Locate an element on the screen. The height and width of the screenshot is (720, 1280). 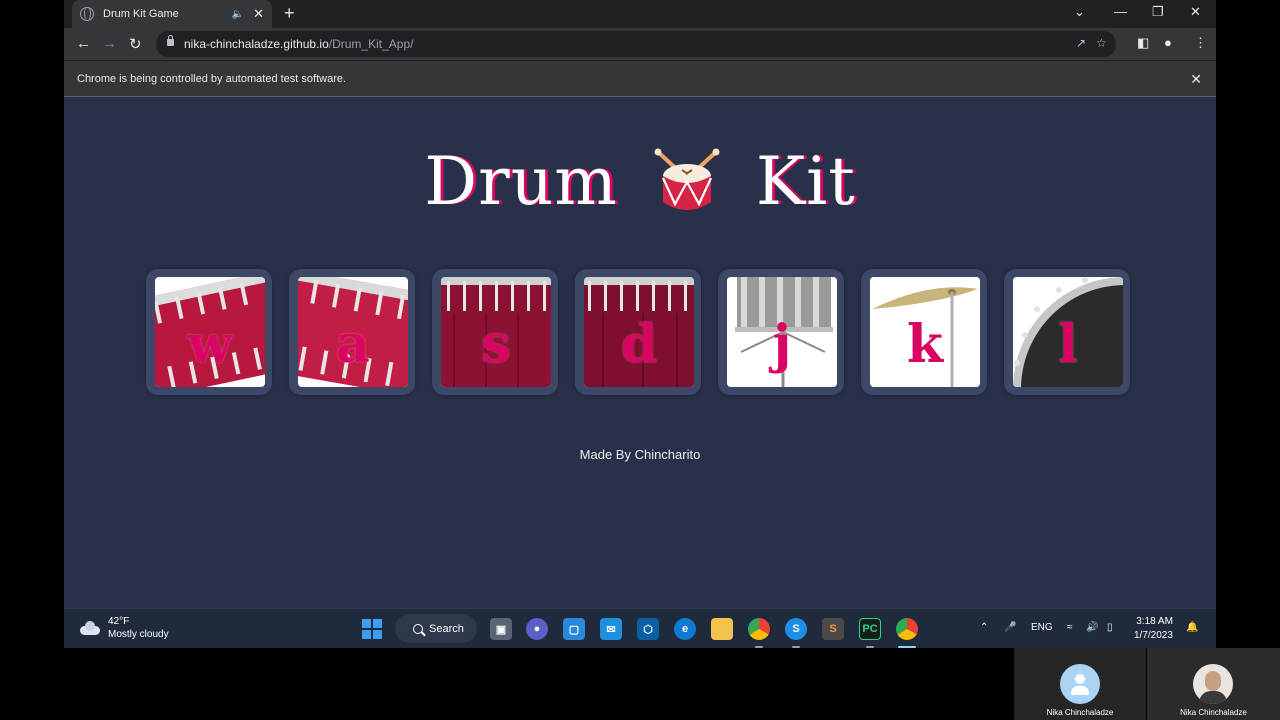
tab-drum-kit: Drum Kit Game 🔈 ✕ is located at coordinates (172, 14).